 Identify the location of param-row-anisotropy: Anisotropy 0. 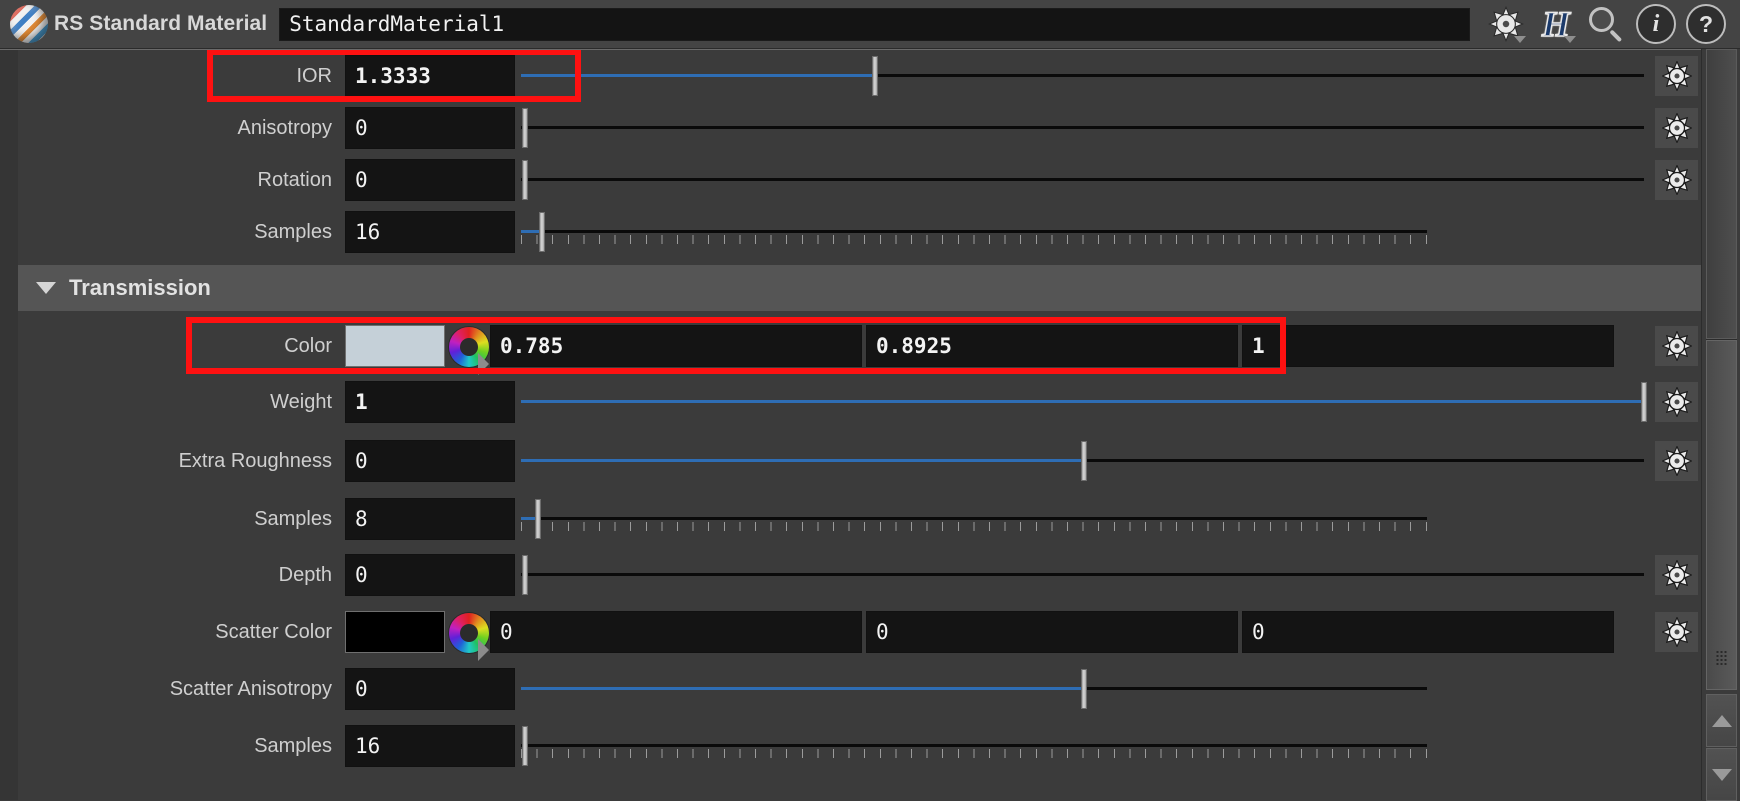
(859, 128).